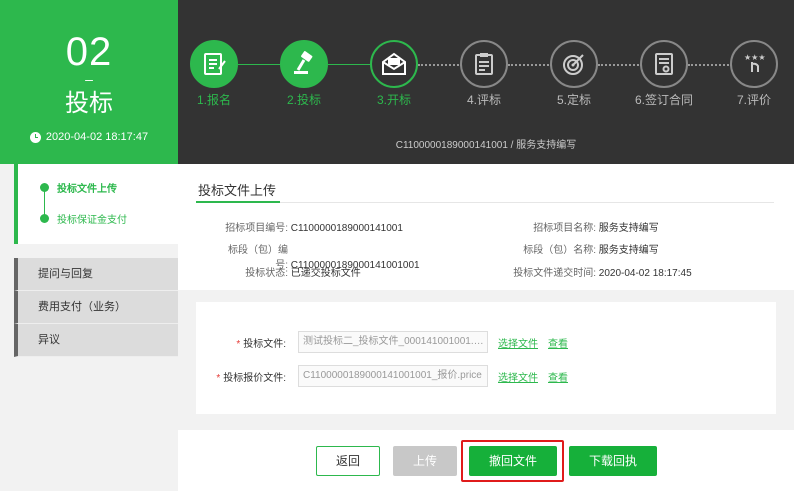 Image resolution: width=794 pixels, height=491 pixels. I want to click on sidebar-item-label: 投标文件上传, so click(87, 189).